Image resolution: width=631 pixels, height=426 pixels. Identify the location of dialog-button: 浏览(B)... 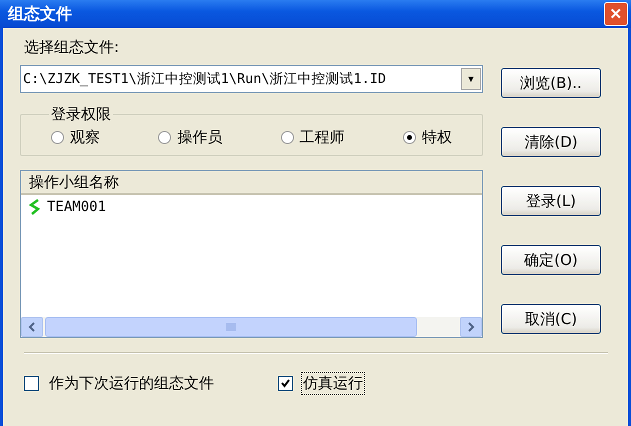
(551, 83).